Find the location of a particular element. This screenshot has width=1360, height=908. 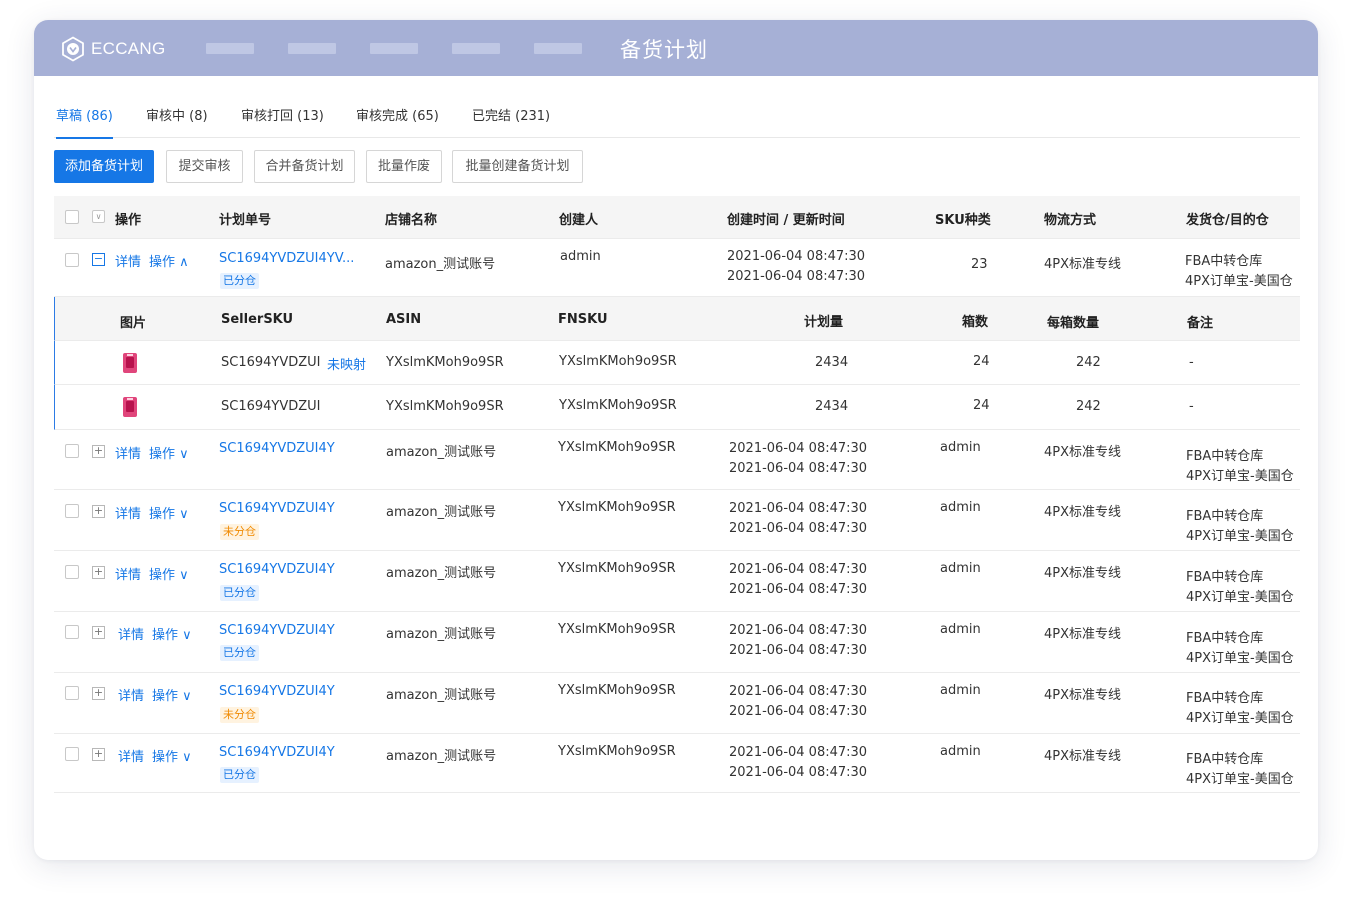

boxes: 24 is located at coordinates (981, 361).